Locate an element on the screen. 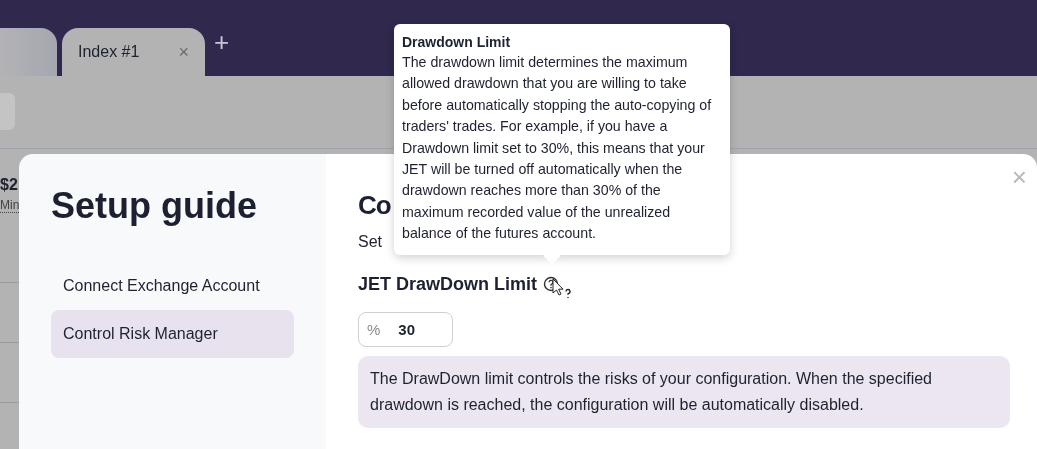 The height and width of the screenshot is (449, 1037). step-item: Control Risk Manager is located at coordinates (172, 334).